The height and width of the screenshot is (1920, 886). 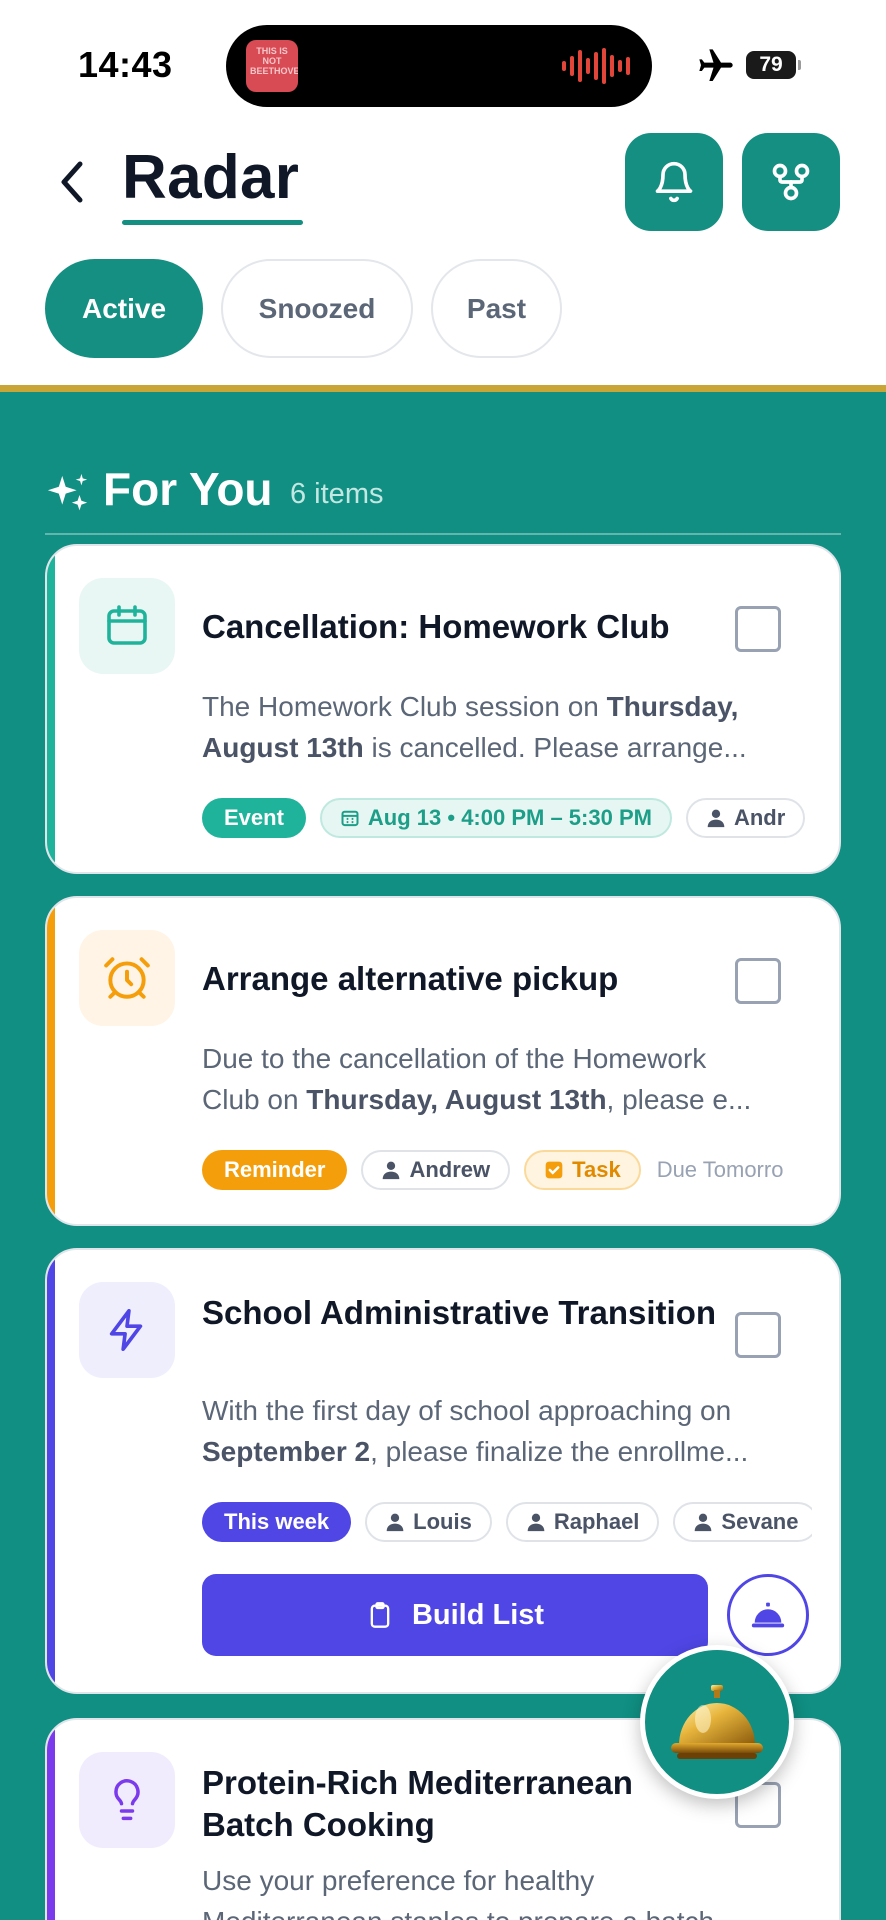 What do you see at coordinates (454, 1058) in the screenshot?
I see `desc-text: Due to the cancellation of the Homework` at bounding box center [454, 1058].